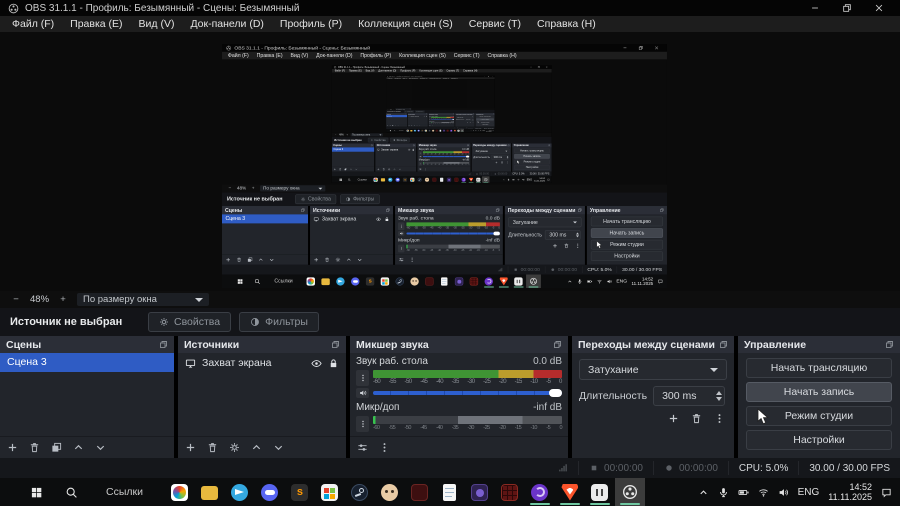 Image resolution: width=900 pixels, height=506 pixels. What do you see at coordinates (419, 179) in the screenshot?
I see `taskbar-steam-icon` at bounding box center [419, 179].